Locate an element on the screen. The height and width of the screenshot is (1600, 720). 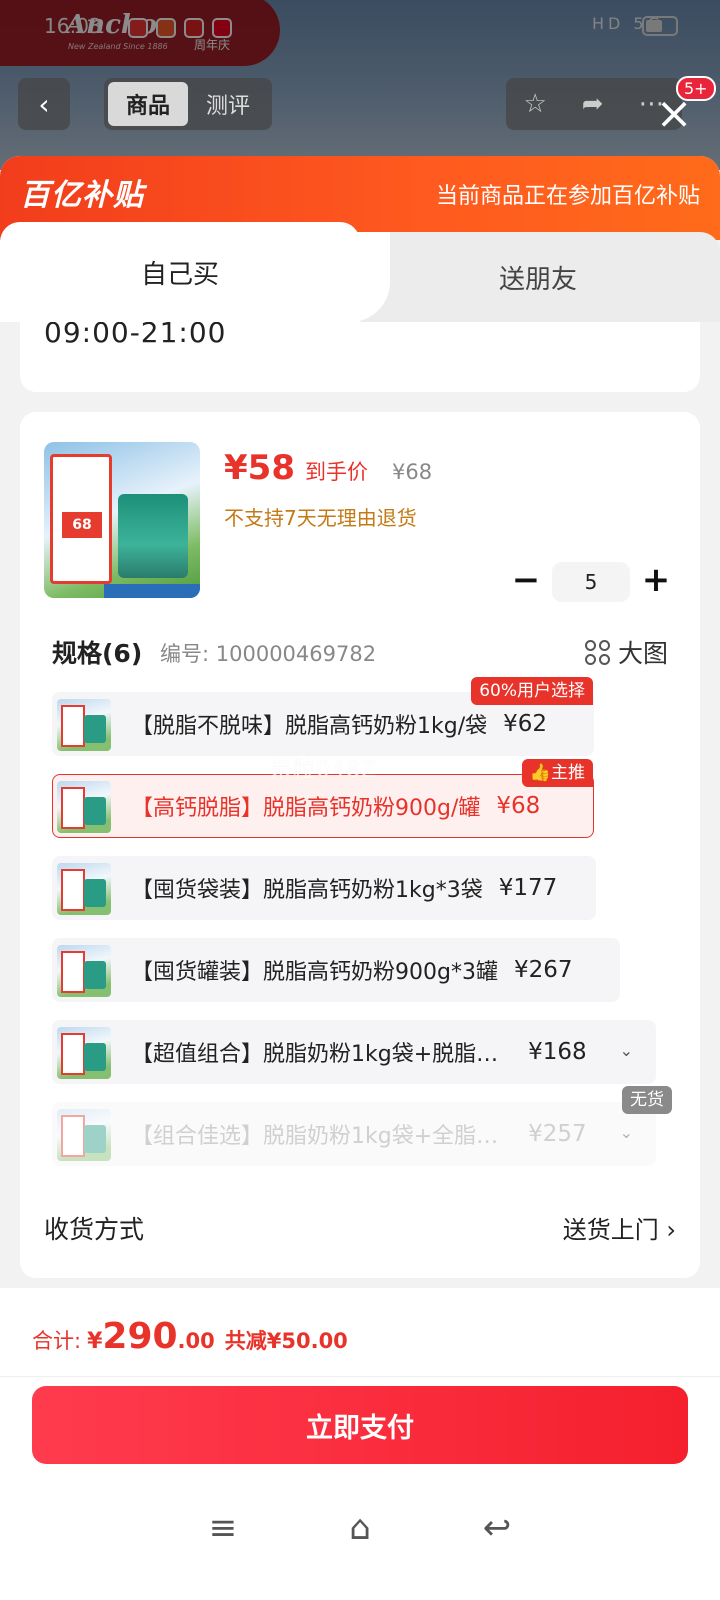
delivery-method-label: 收货方式 is located at coordinates (94, 1229).